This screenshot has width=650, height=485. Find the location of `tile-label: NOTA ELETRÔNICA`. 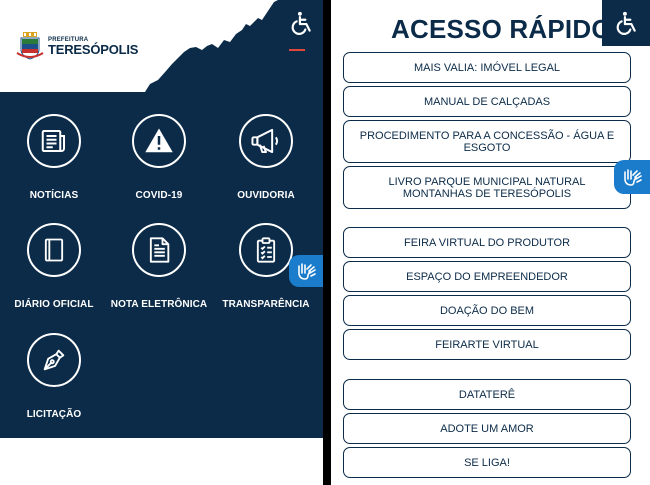

tile-label: NOTA ELETRÔNICA is located at coordinates (159, 304).